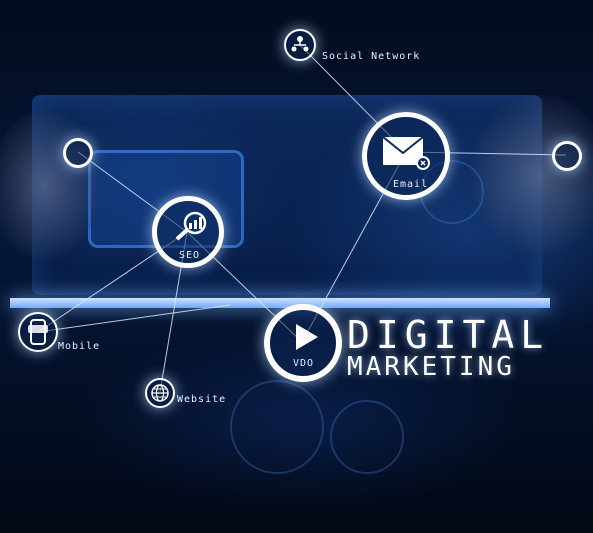 Image resolution: width=593 pixels, height=533 pixels. What do you see at coordinates (431, 367) in the screenshot?
I see `headline-marketing: MARKETING` at bounding box center [431, 367].